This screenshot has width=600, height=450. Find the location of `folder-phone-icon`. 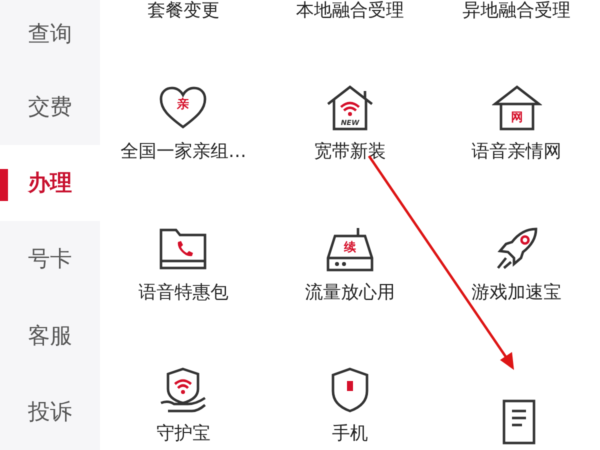

folder-phone-icon is located at coordinates (183, 249).